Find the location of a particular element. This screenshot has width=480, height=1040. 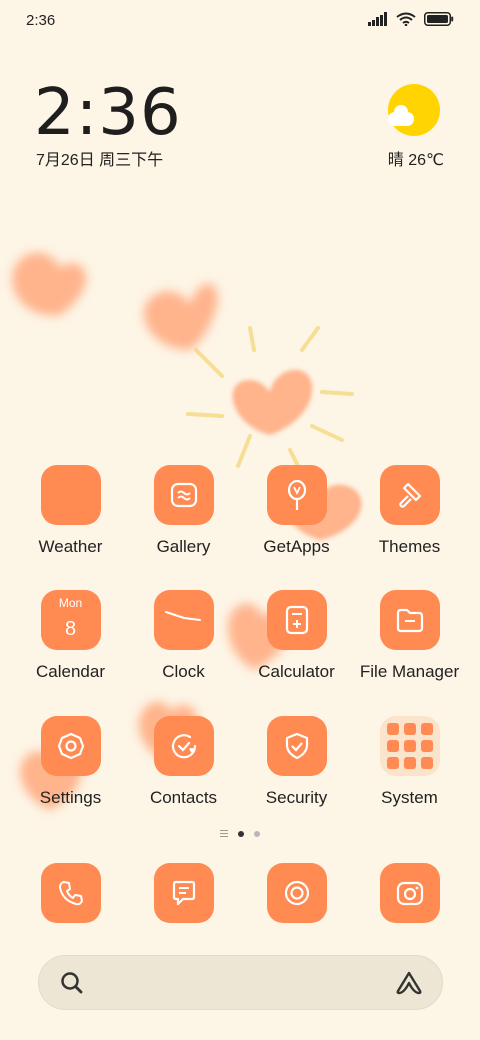

dock-messages is located at coordinates (183, 893).